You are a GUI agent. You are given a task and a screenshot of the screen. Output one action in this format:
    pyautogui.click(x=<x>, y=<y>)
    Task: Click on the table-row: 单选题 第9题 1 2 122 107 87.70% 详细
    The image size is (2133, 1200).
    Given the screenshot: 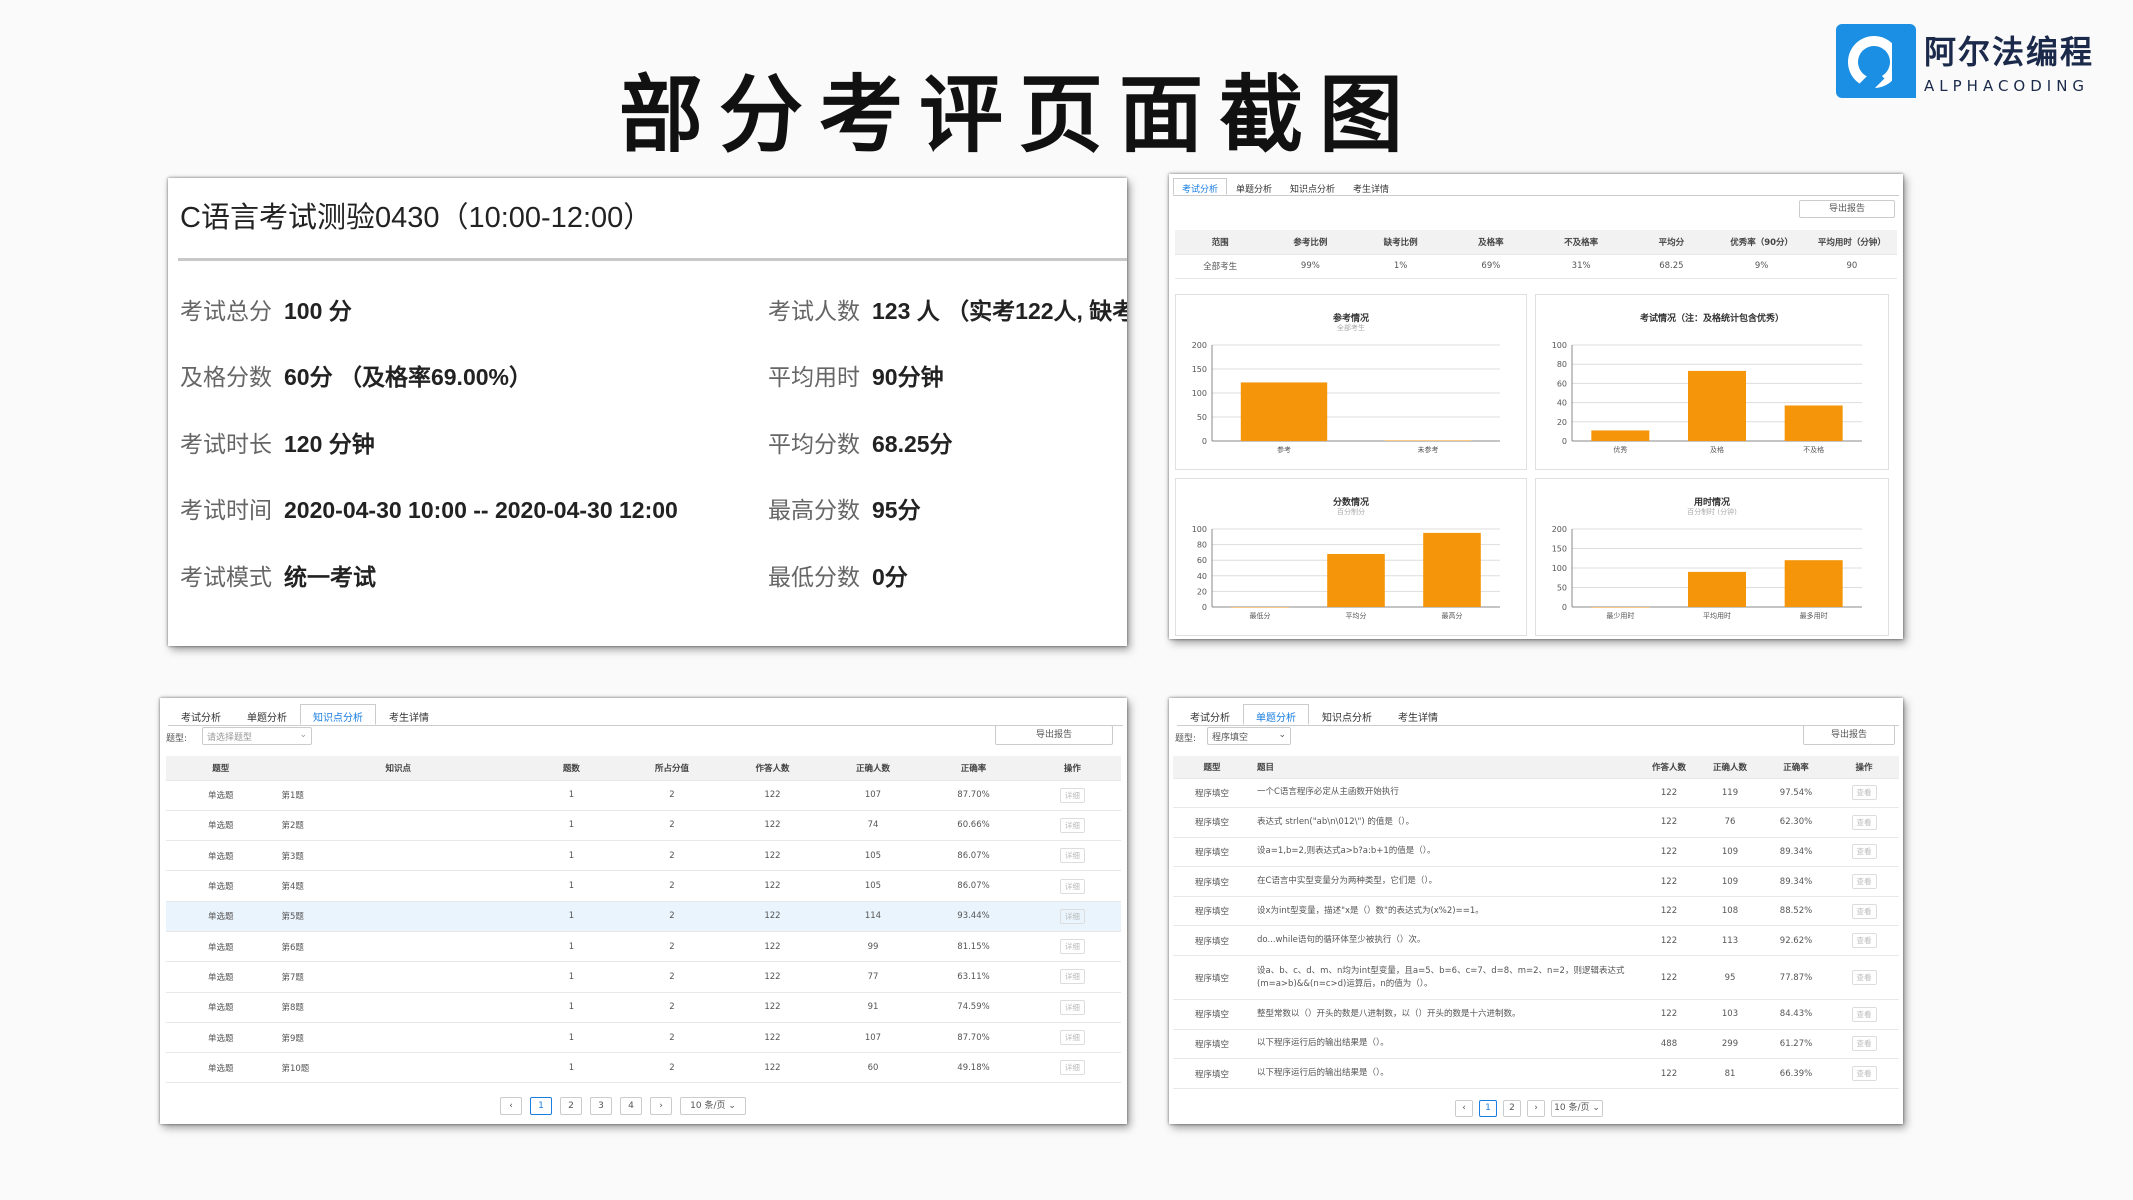 What is the action you would take?
    pyautogui.click(x=643, y=1038)
    